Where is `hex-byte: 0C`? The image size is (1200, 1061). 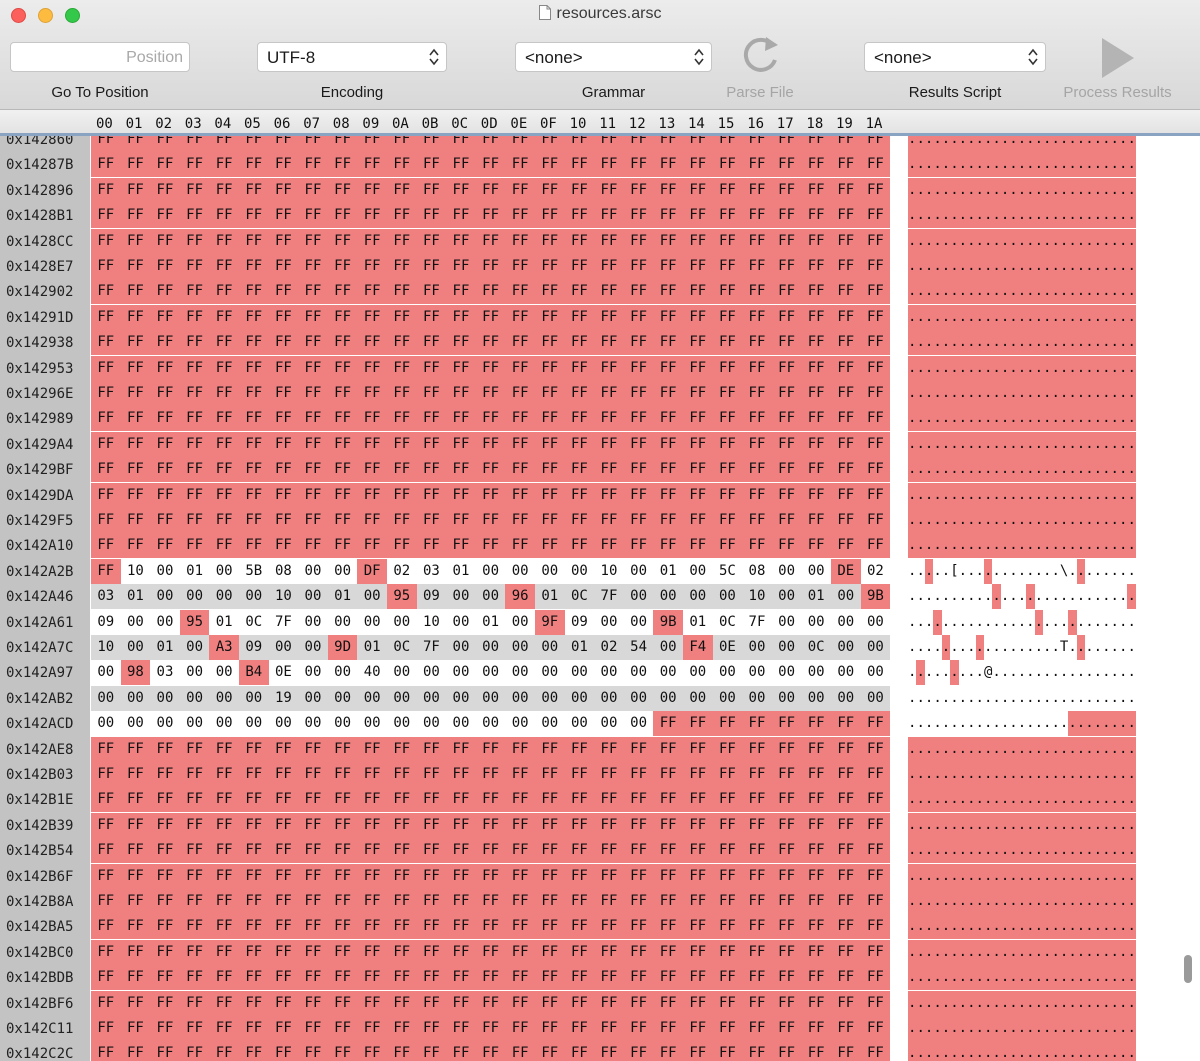
hex-byte: 0C is located at coordinates (816, 647).